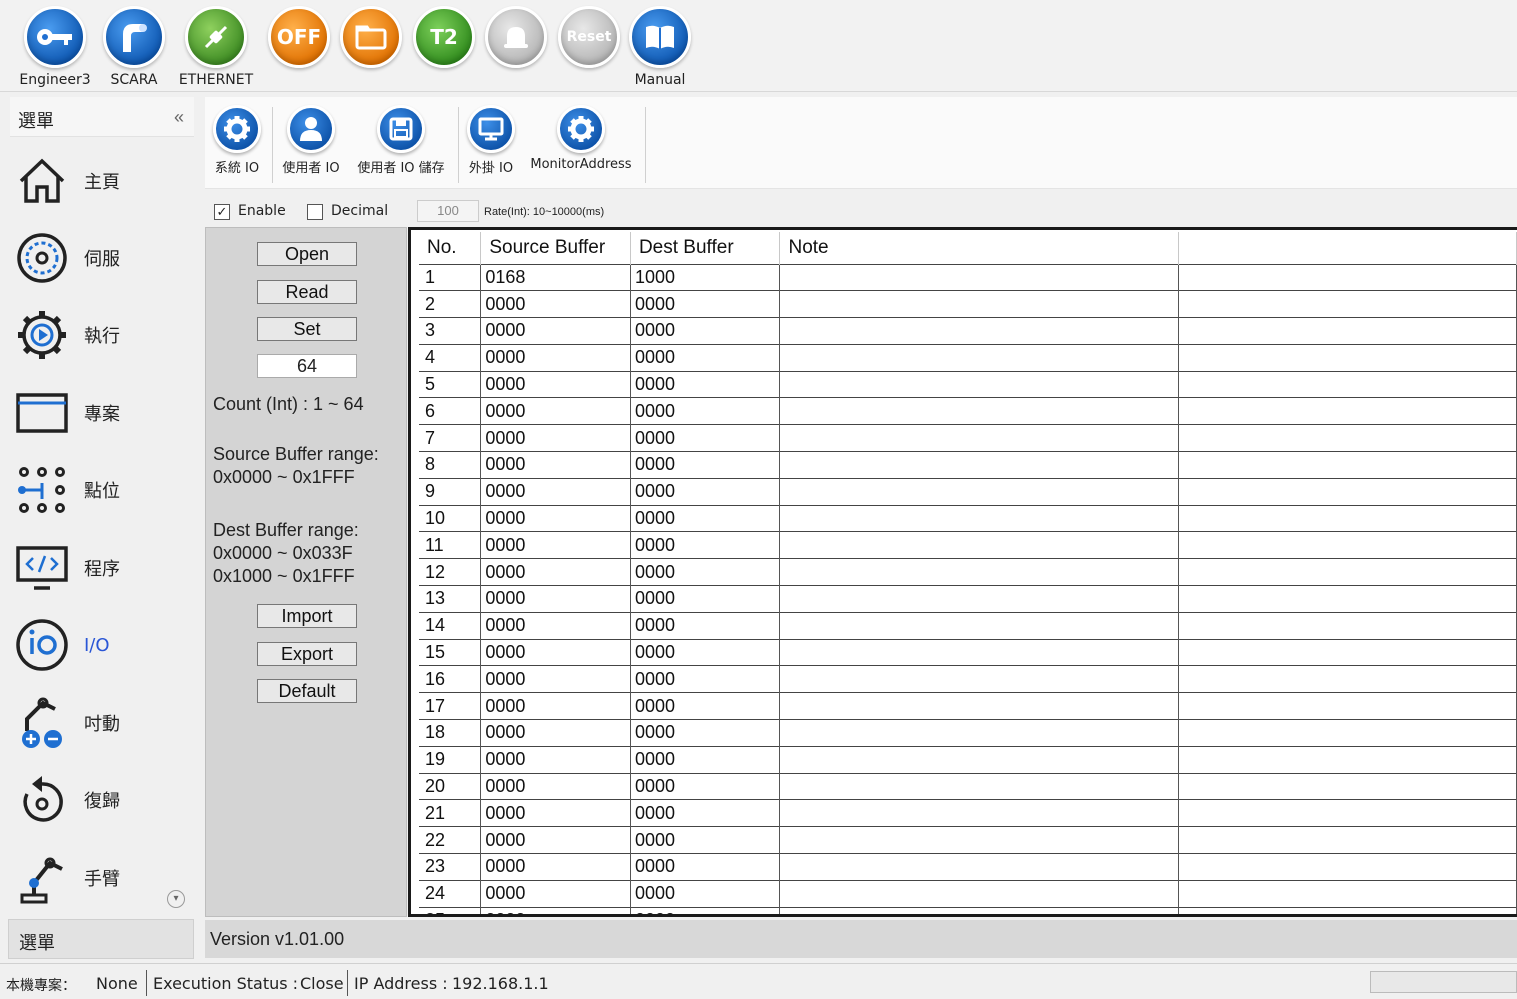 Image resolution: width=1517 pixels, height=999 pixels. I want to click on sidebar-item-run: 執行, so click(102, 335).